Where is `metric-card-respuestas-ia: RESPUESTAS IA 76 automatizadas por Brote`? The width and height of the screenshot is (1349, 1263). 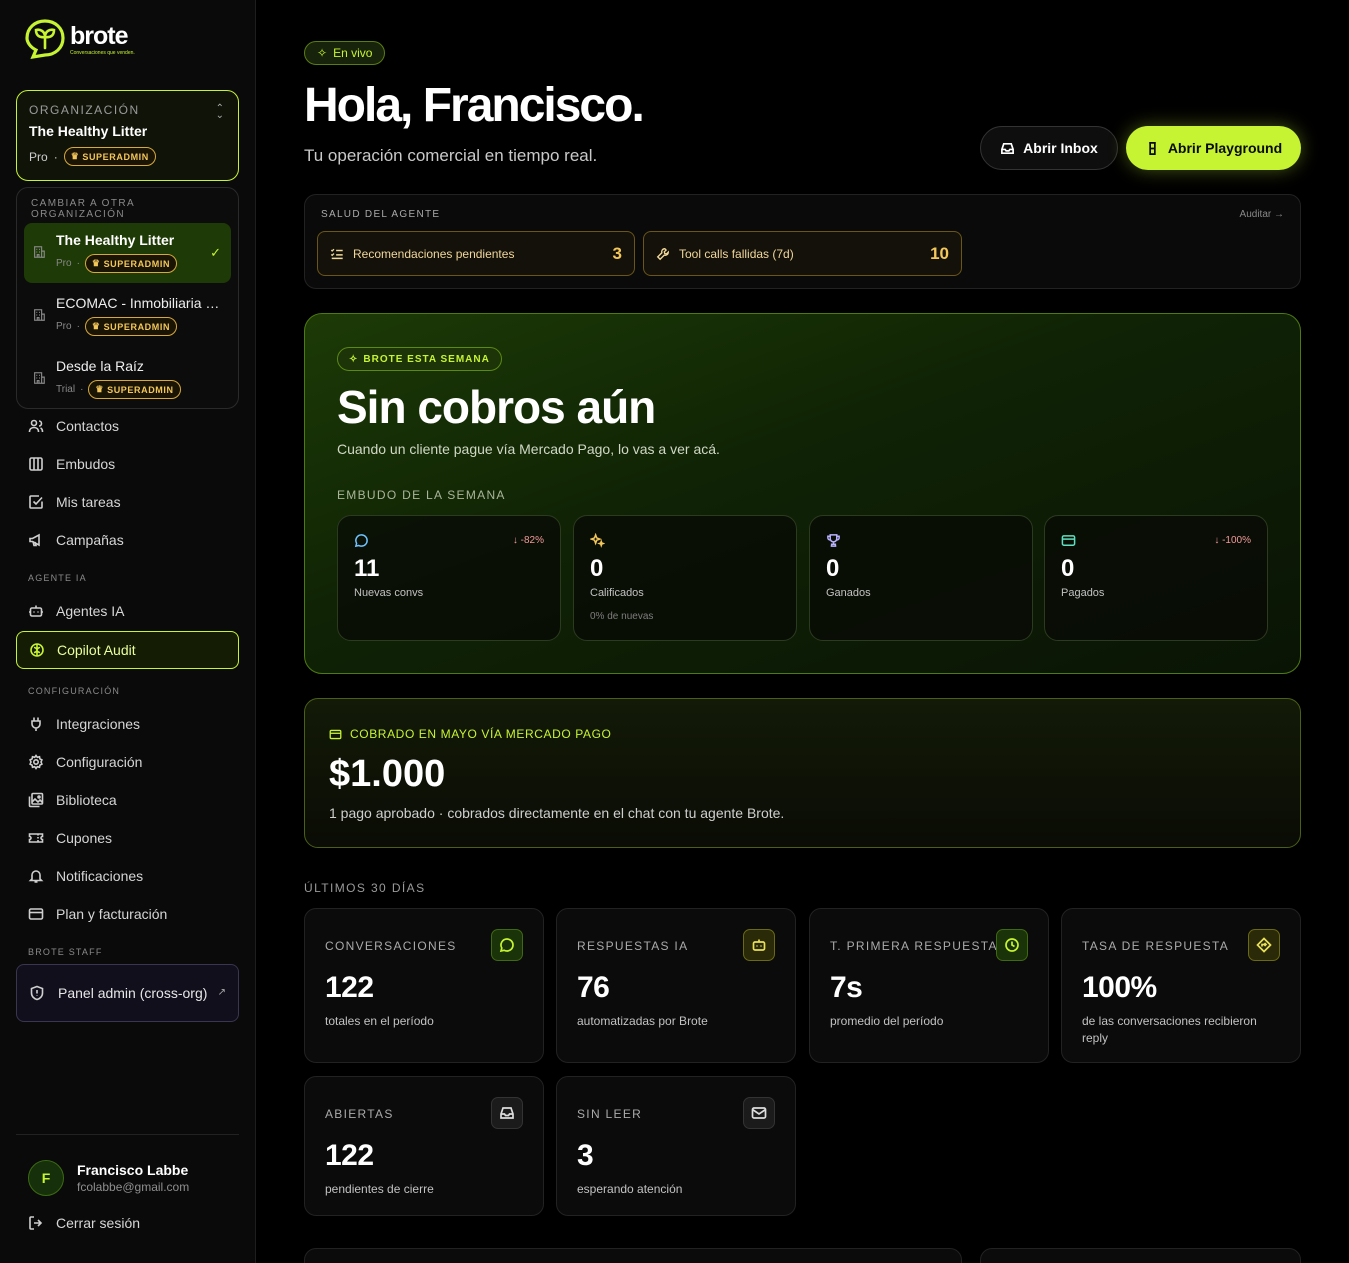
metric-card-respuestas-ia: RESPUESTAS IA 76 automatizadas por Brote is located at coordinates (676, 985).